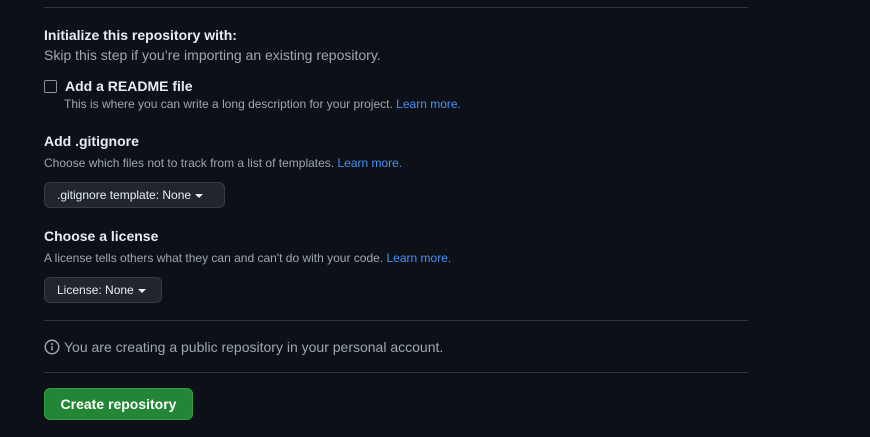 This screenshot has width=870, height=437. What do you see at coordinates (419, 258) in the screenshot?
I see `license-learn-more-link: Learn more.` at bounding box center [419, 258].